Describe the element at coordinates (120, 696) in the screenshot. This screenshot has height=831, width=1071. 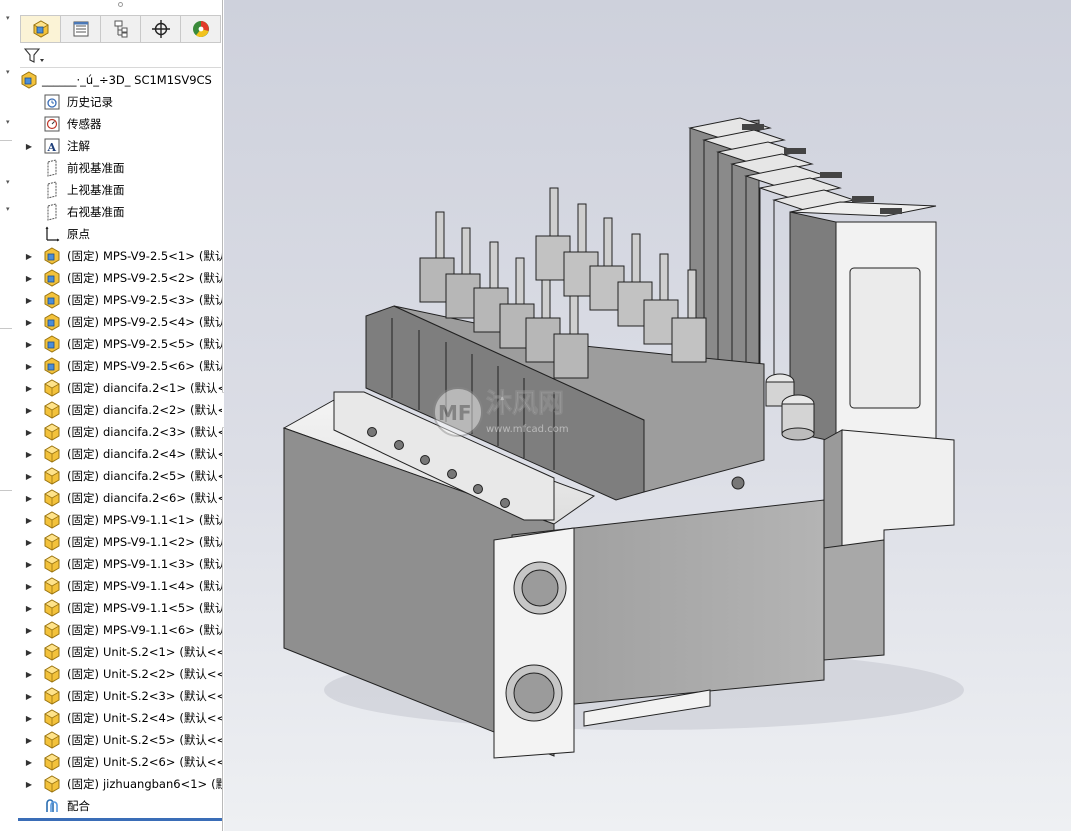
I see `tree-item-component: ▶ (固定) Unit-S.2<3> (默认<<` at that location.